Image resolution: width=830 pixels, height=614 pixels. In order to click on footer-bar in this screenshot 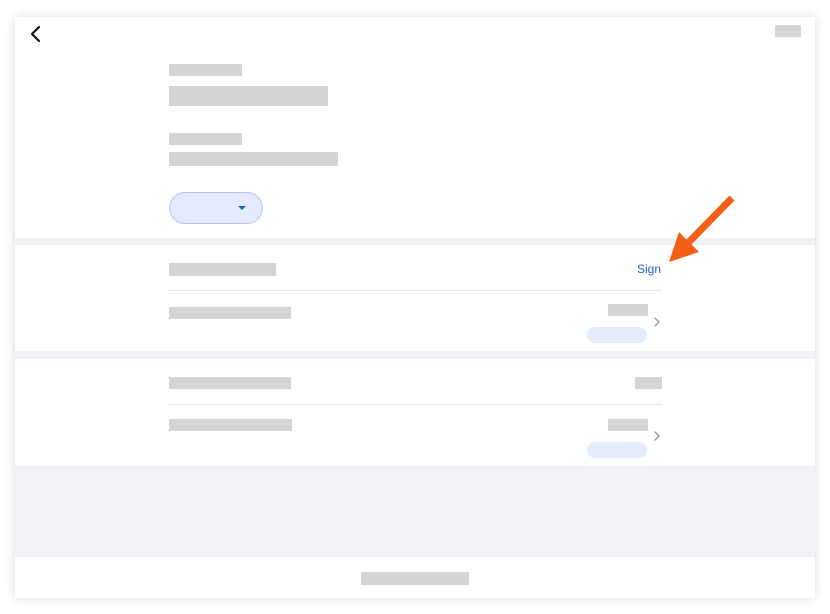, I will do `click(415, 577)`.